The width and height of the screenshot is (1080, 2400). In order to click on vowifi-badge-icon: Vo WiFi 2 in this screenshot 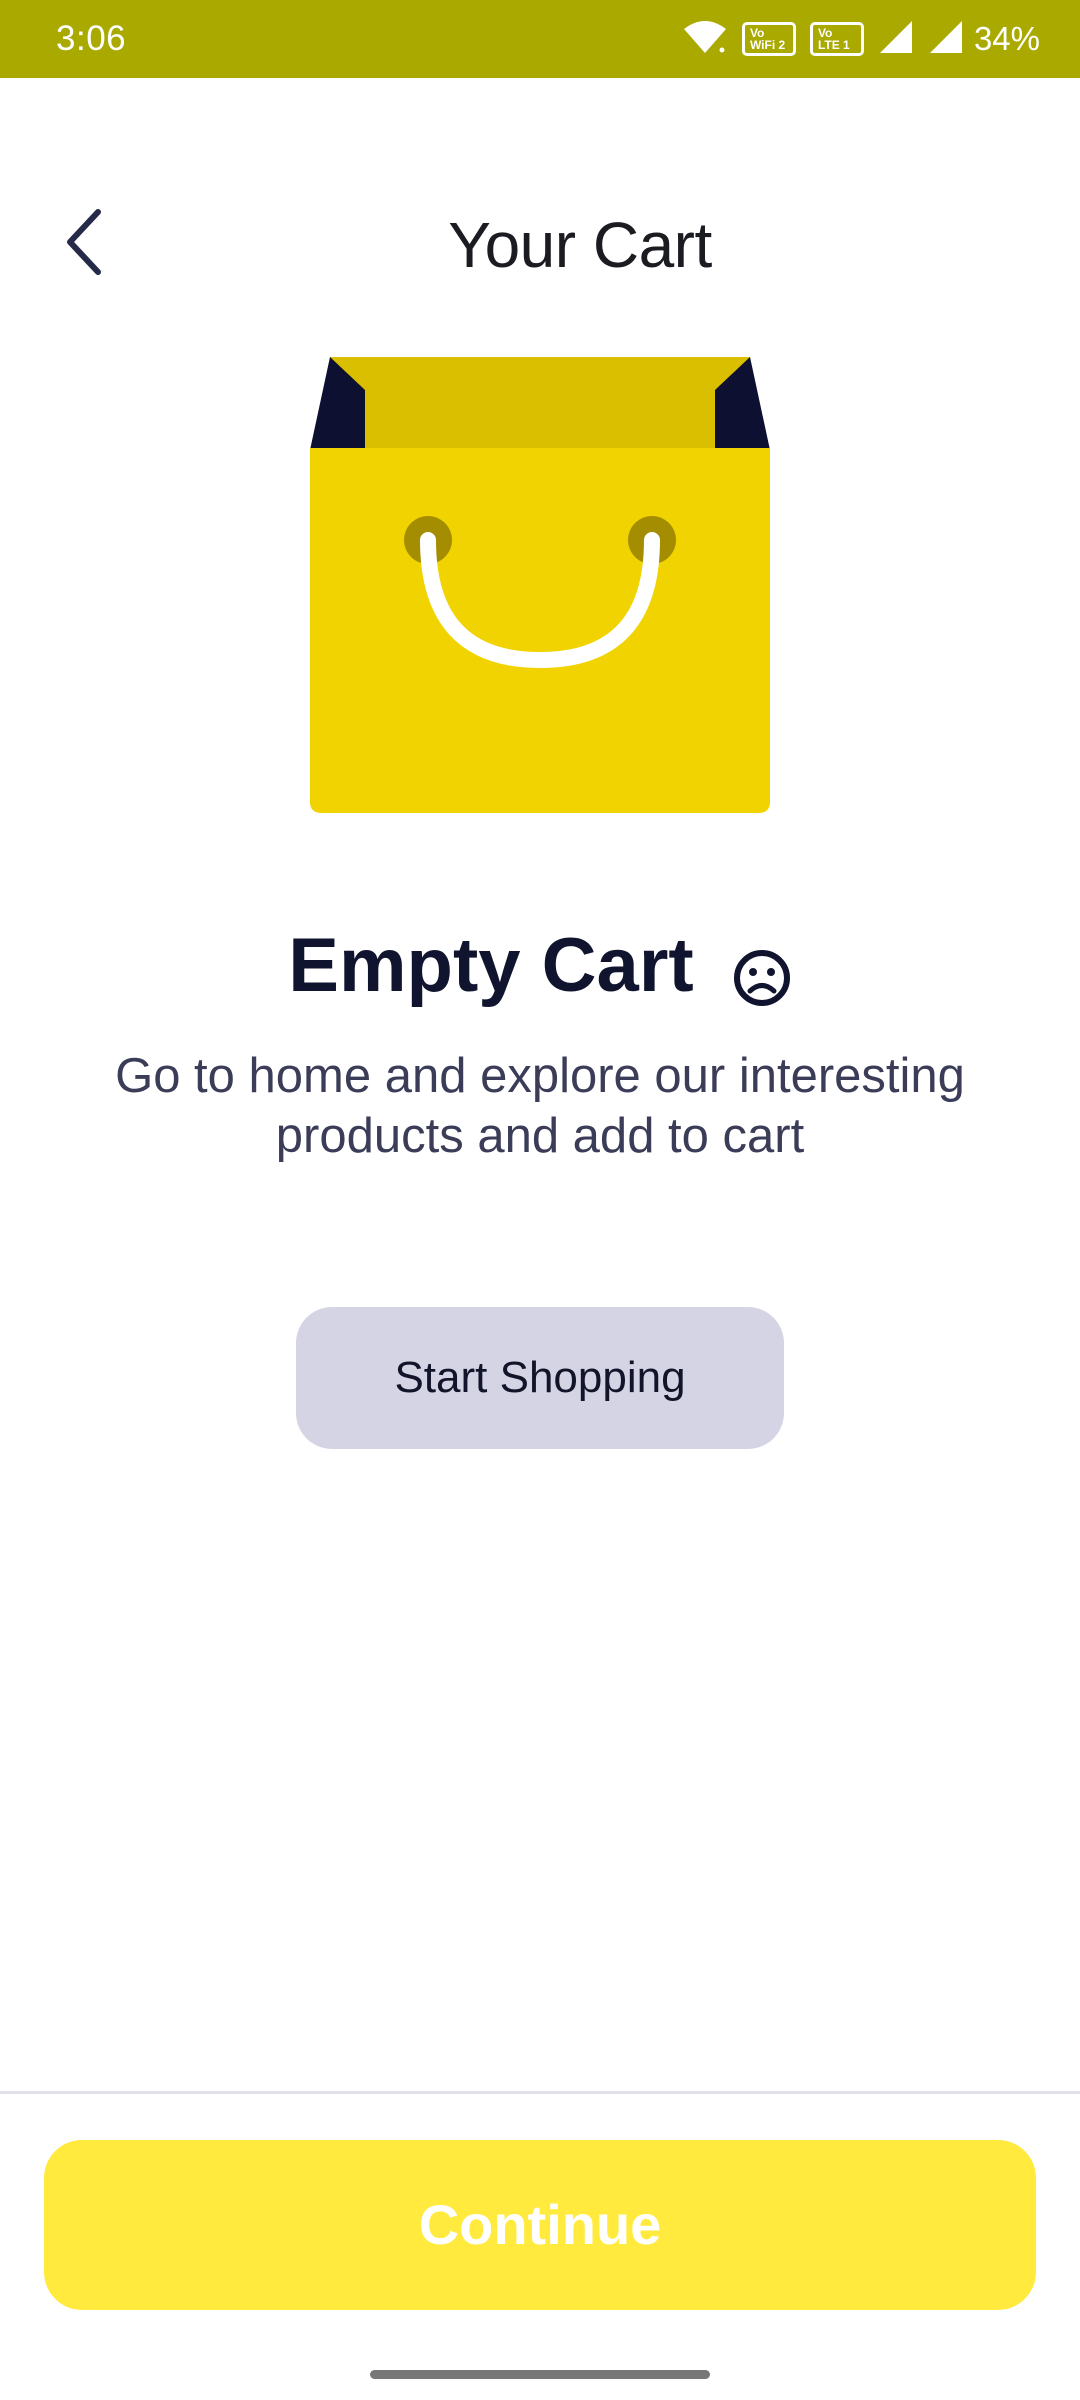, I will do `click(768, 39)`.